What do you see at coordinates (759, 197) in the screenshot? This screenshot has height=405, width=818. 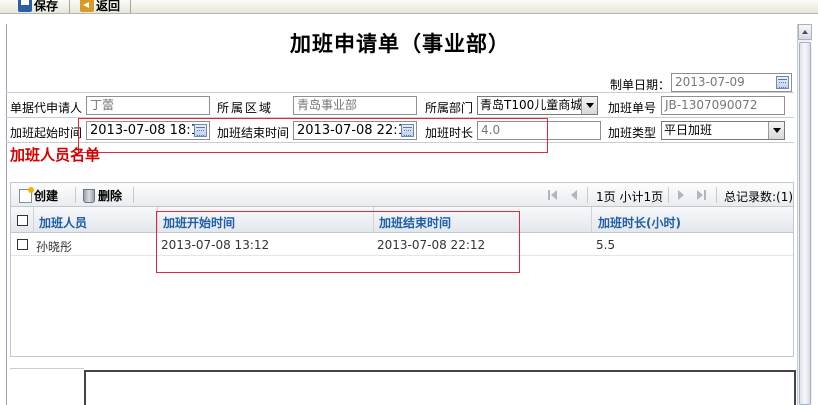 I see `total-records: 总记录数:(1)` at bounding box center [759, 197].